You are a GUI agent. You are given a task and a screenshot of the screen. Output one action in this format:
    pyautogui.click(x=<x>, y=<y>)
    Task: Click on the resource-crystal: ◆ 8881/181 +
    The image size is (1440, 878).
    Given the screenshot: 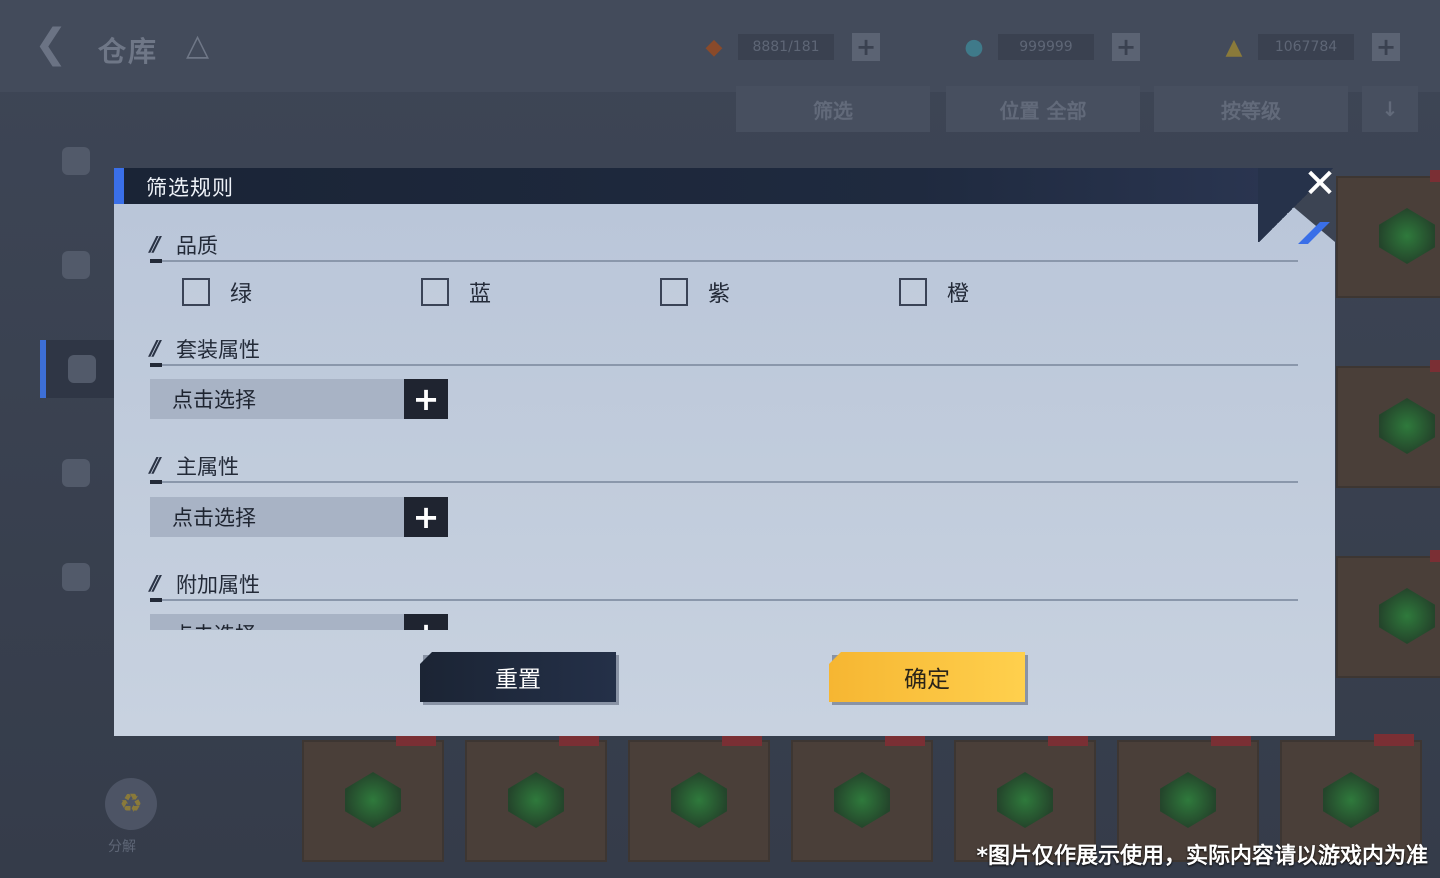 What is the action you would take?
    pyautogui.click(x=790, y=47)
    